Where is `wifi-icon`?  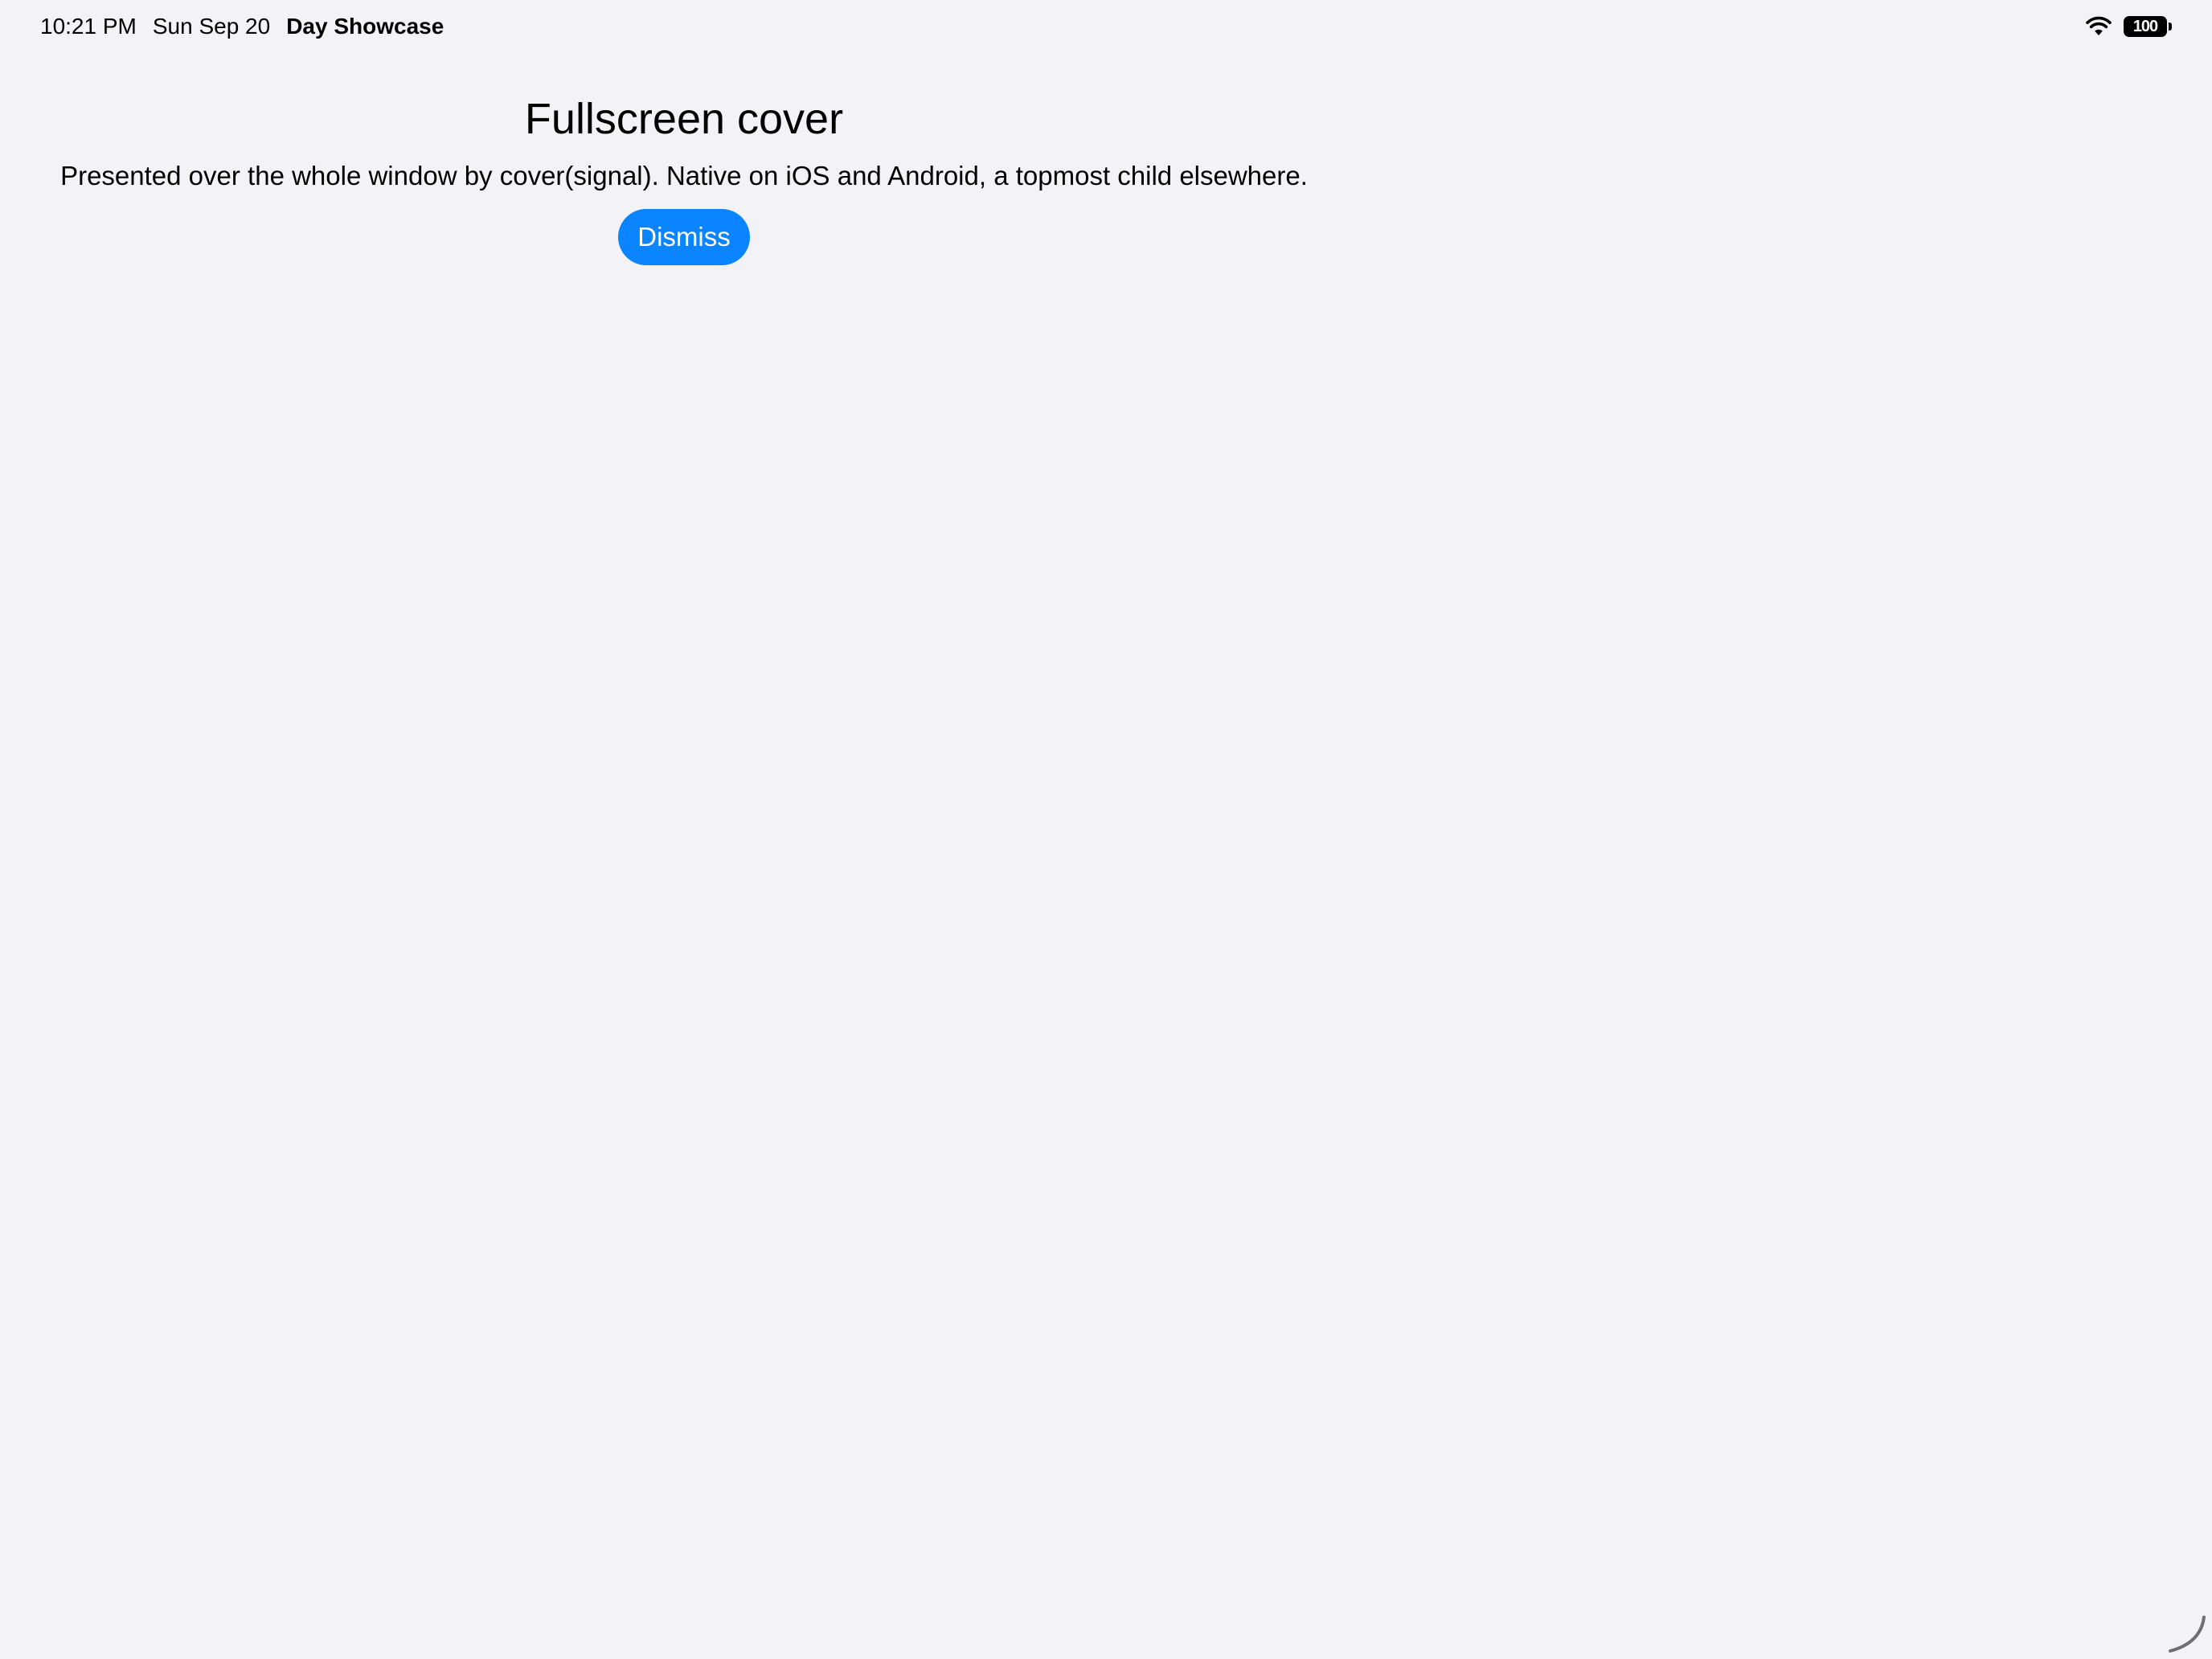
wifi-icon is located at coordinates (2099, 25).